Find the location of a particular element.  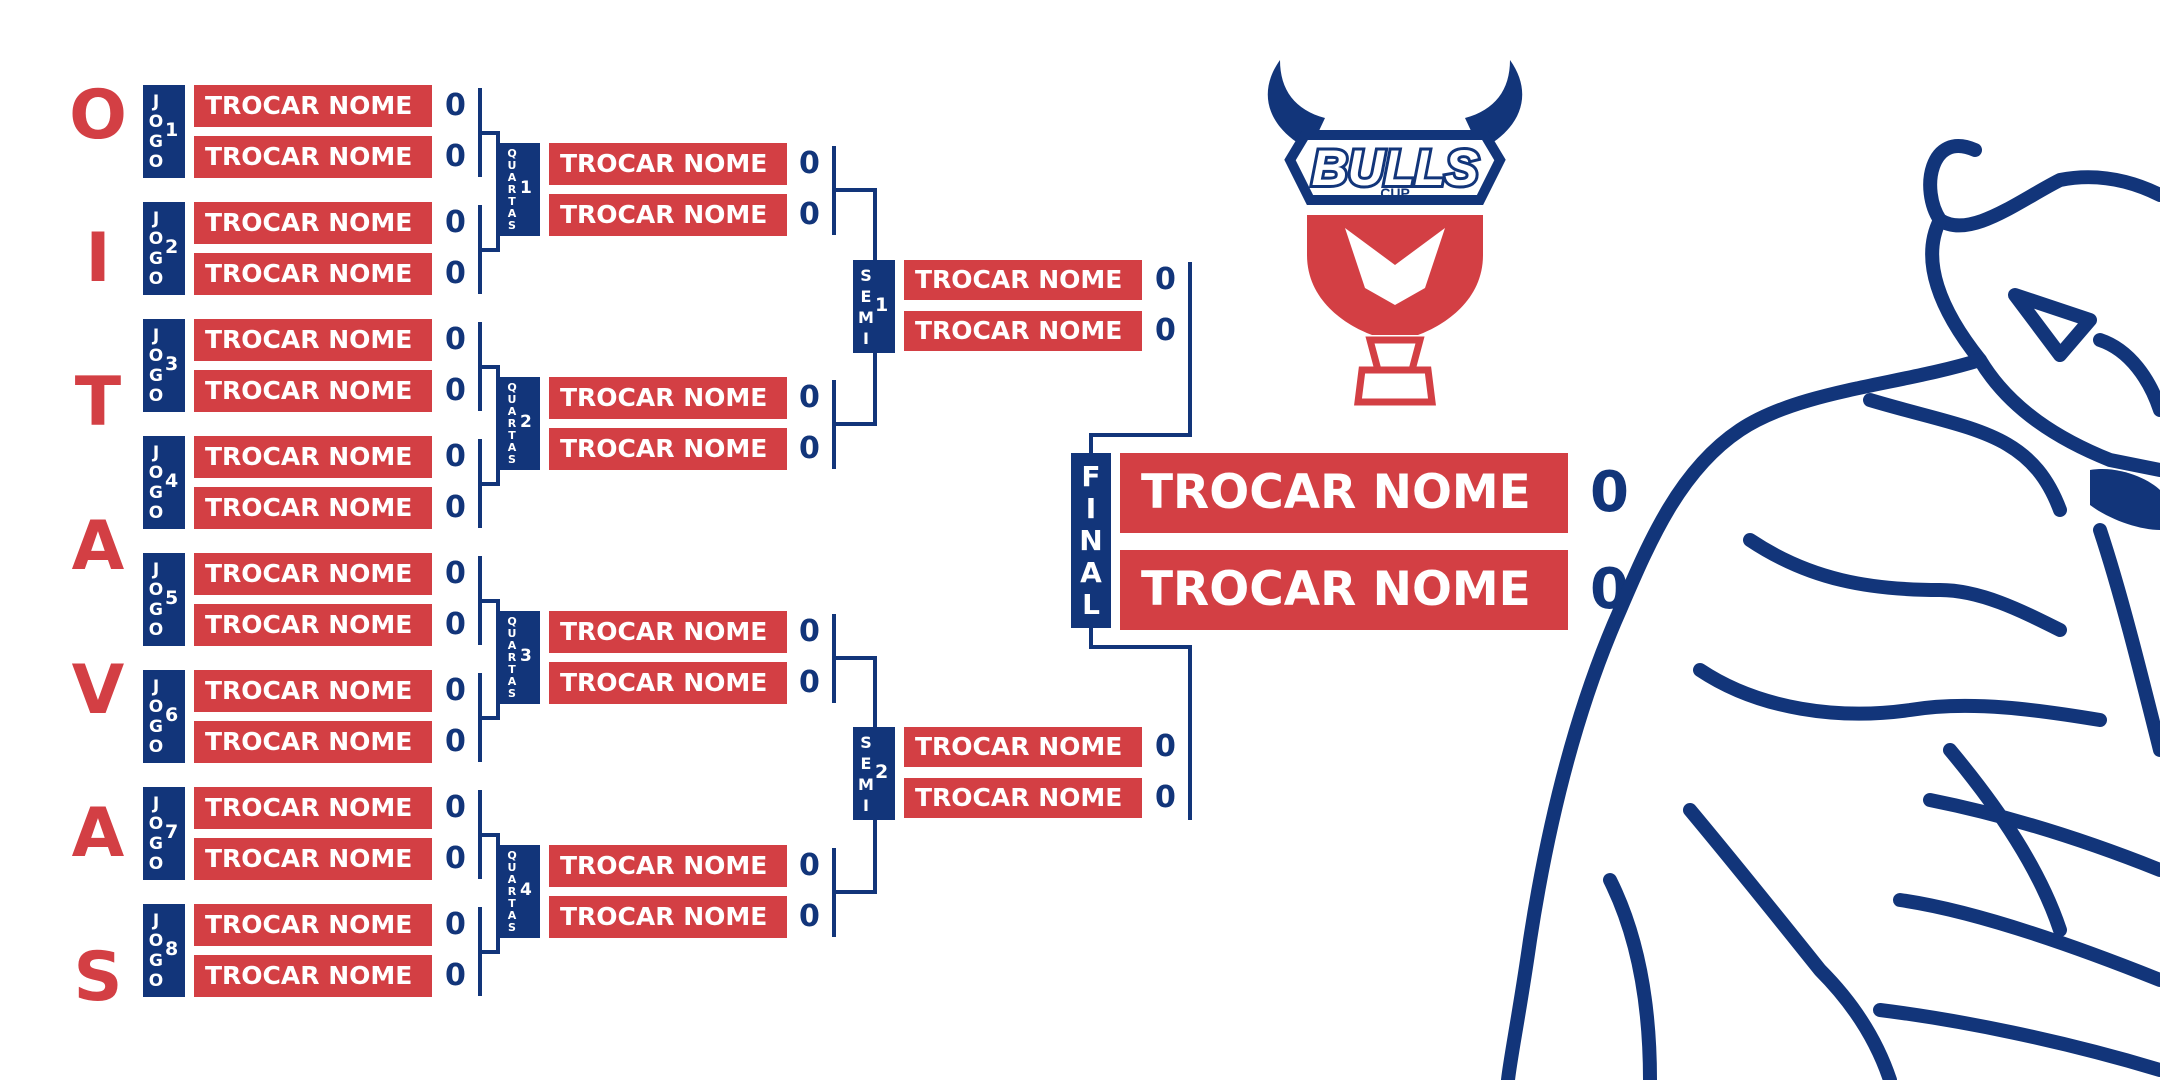

match-number: 7 is located at coordinates (172, 832).